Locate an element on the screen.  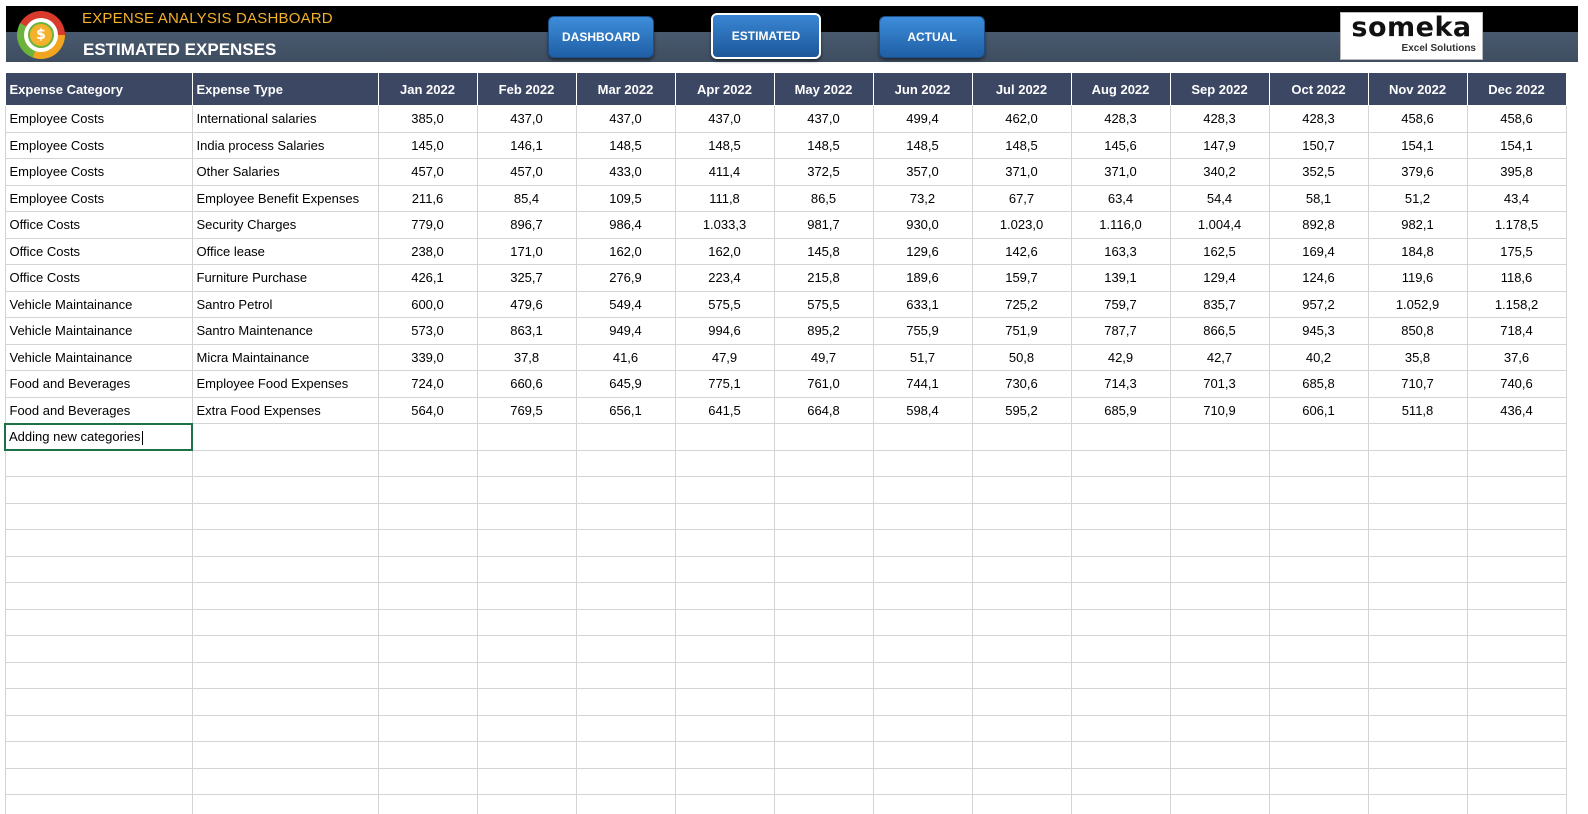
table-cell: 145,0 is located at coordinates (427, 145).